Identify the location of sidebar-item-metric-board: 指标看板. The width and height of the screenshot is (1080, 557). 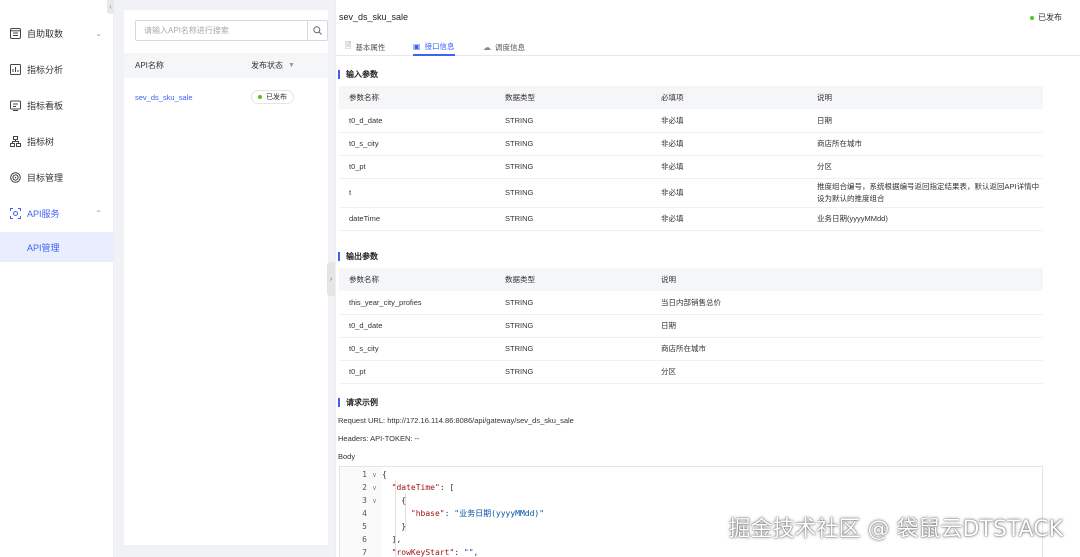
(57, 105).